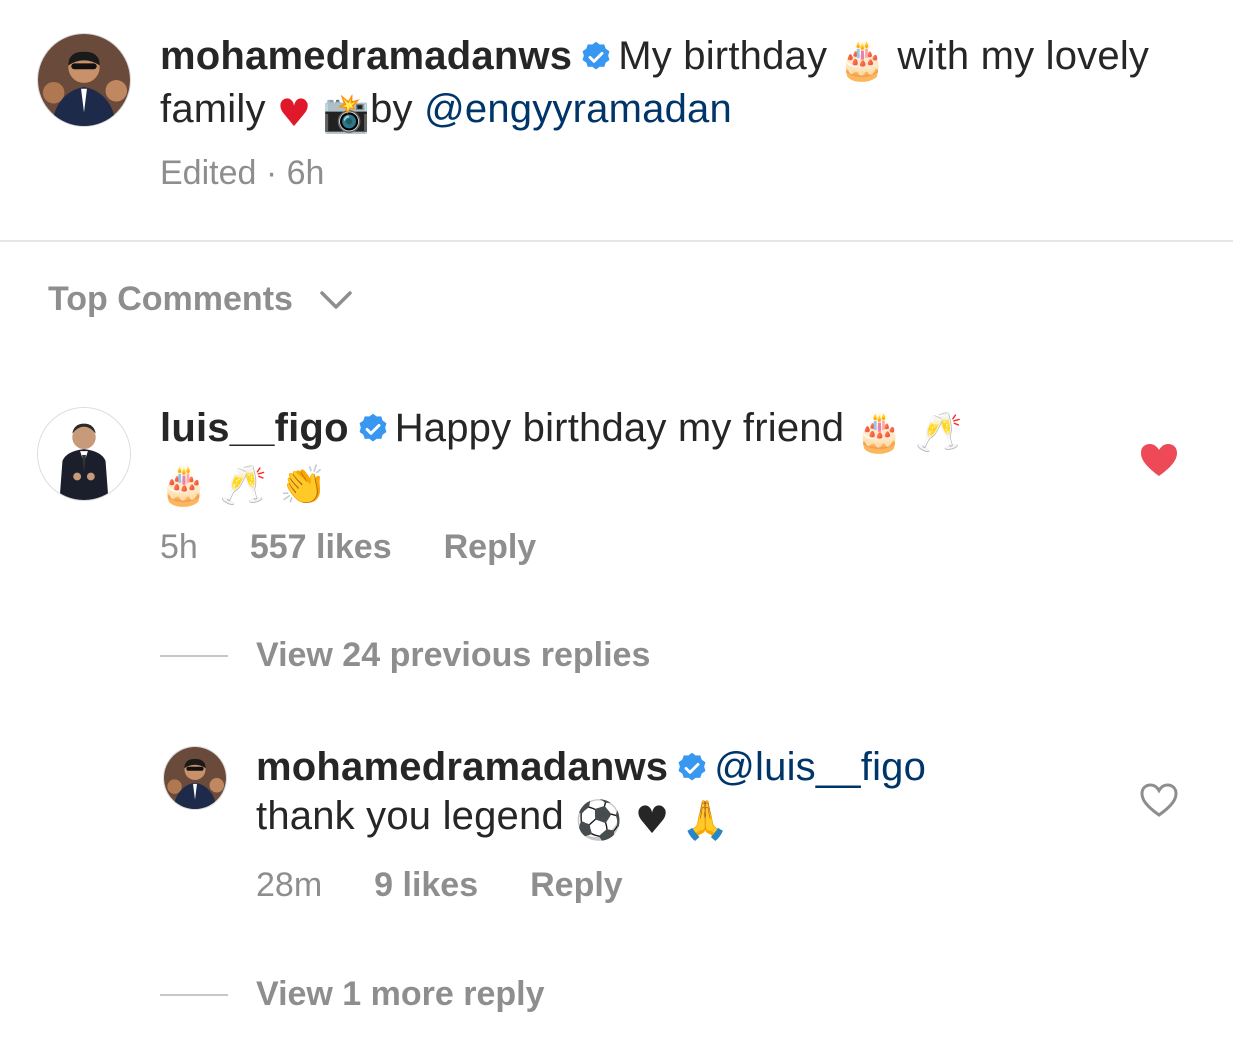 The image size is (1233, 1054). I want to click on caption-text-1: My birthday, so click(723, 56).